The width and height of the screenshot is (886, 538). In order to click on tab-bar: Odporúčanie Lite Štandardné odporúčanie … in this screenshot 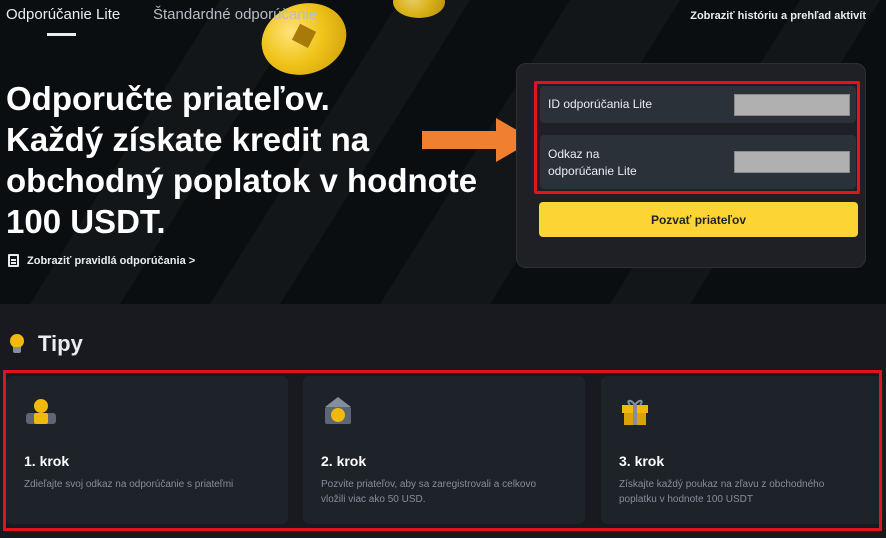, I will do `click(443, 20)`.